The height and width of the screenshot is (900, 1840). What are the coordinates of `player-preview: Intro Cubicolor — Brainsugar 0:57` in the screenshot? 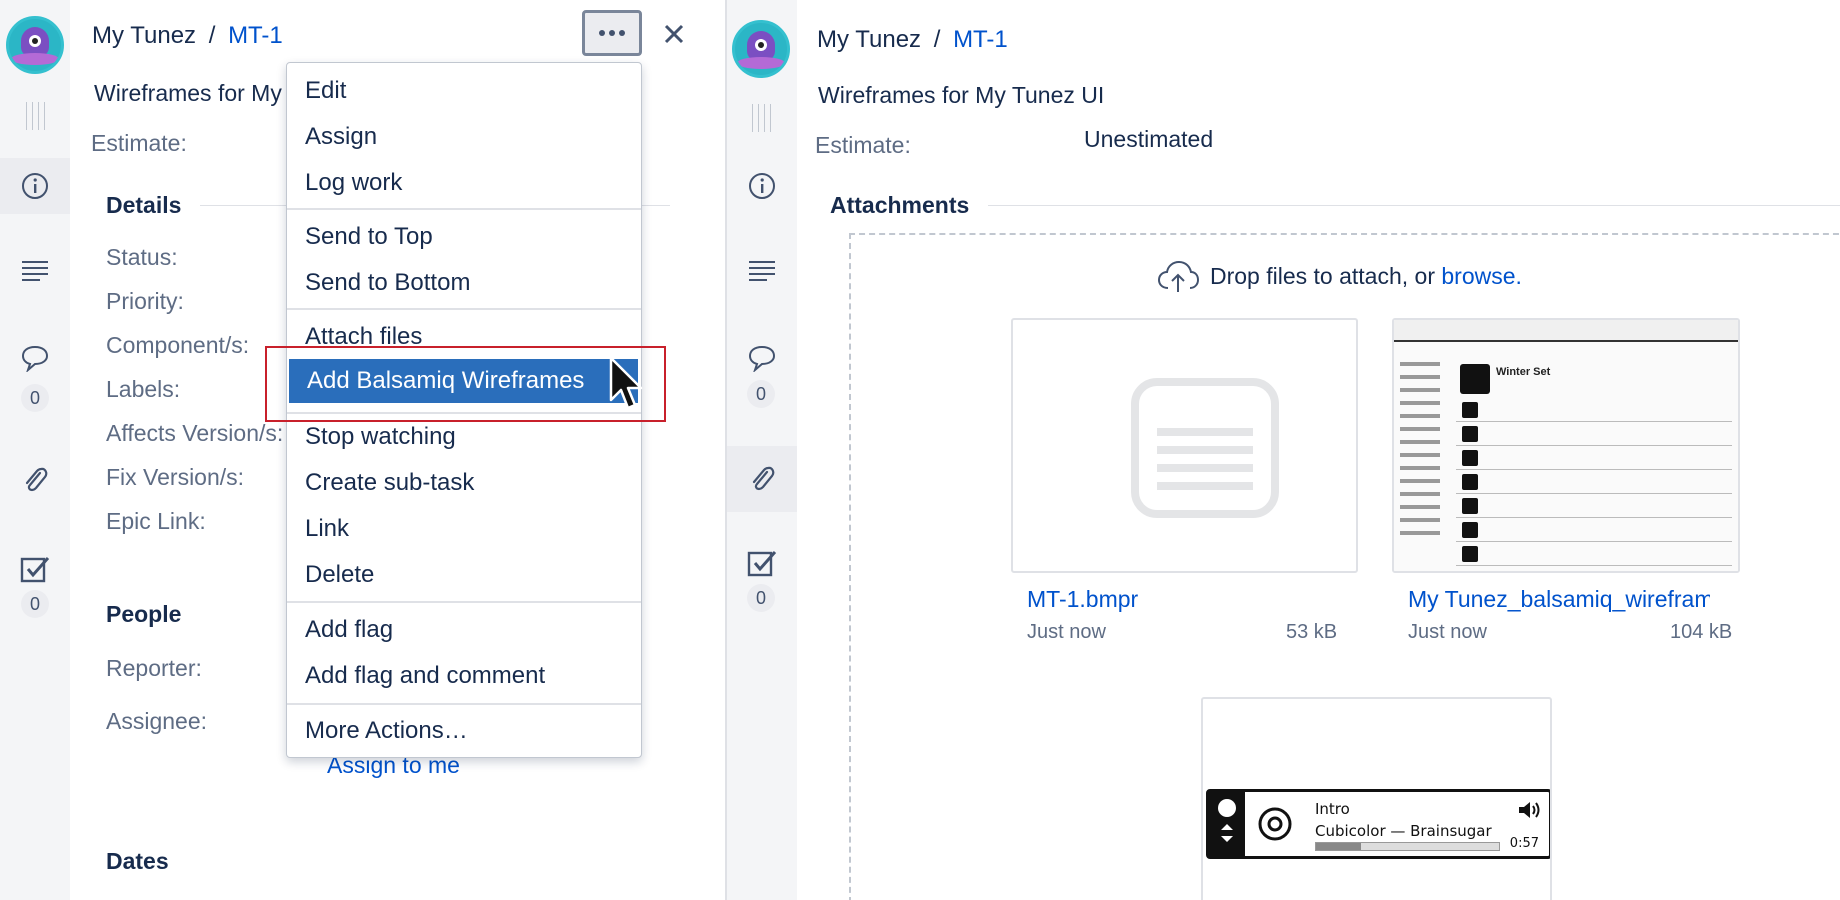 It's located at (1378, 824).